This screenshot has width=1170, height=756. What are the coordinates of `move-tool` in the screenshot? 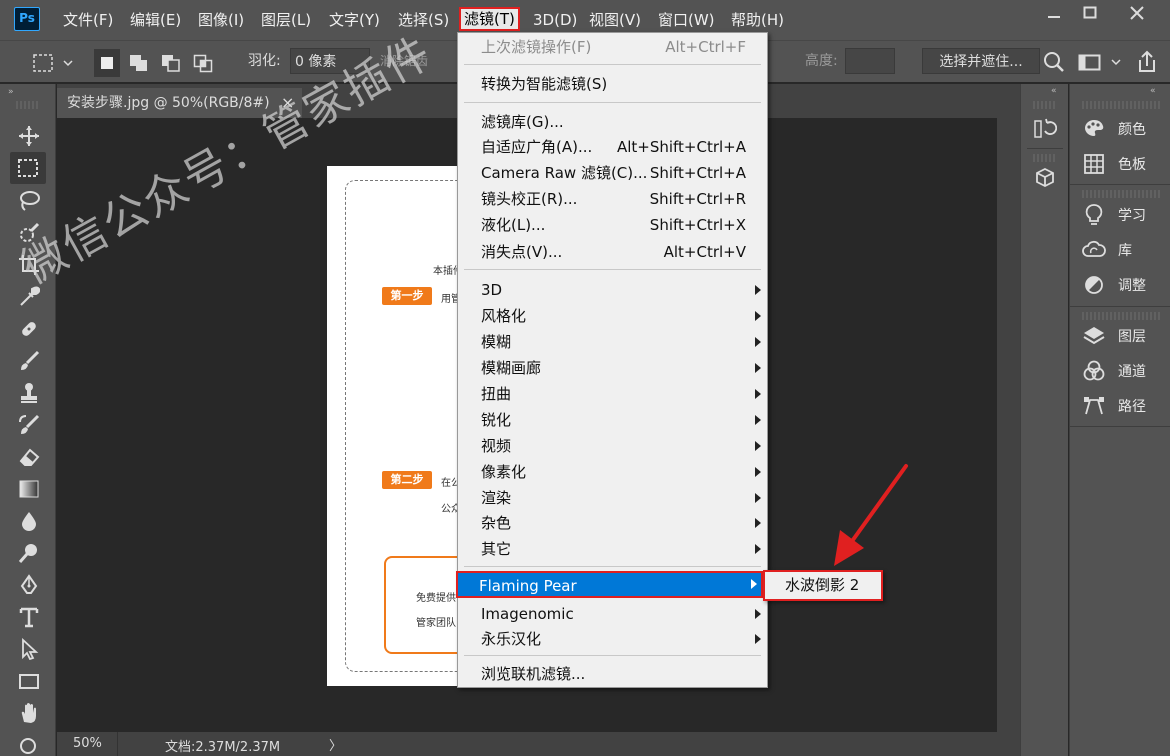 It's located at (29, 136).